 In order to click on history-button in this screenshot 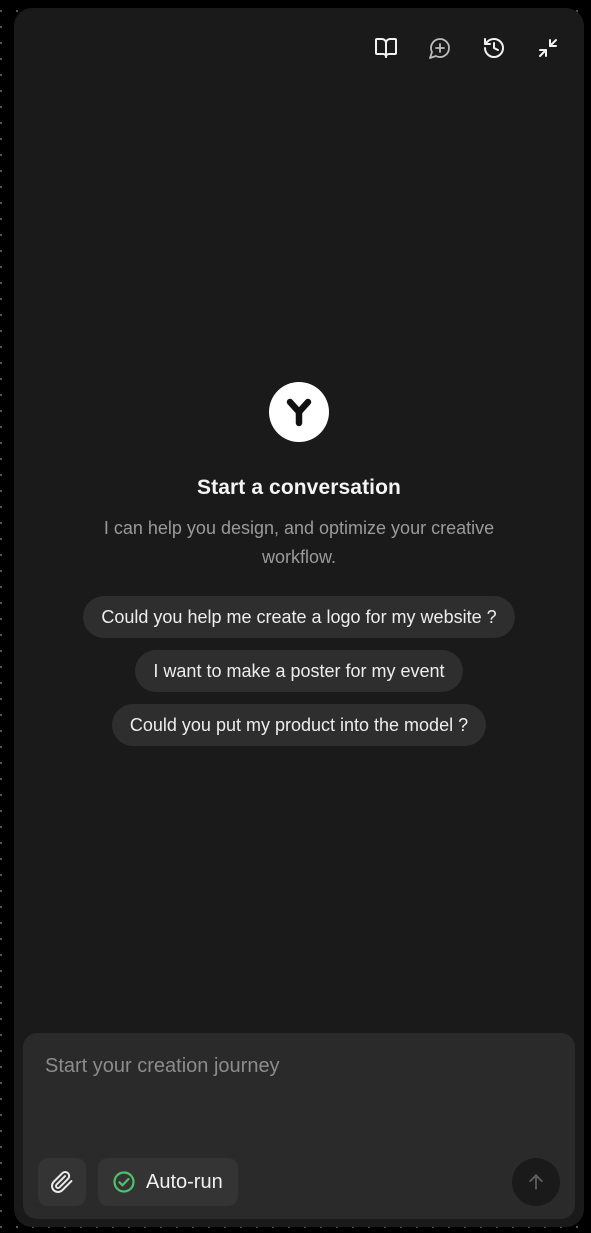, I will do `click(494, 48)`.